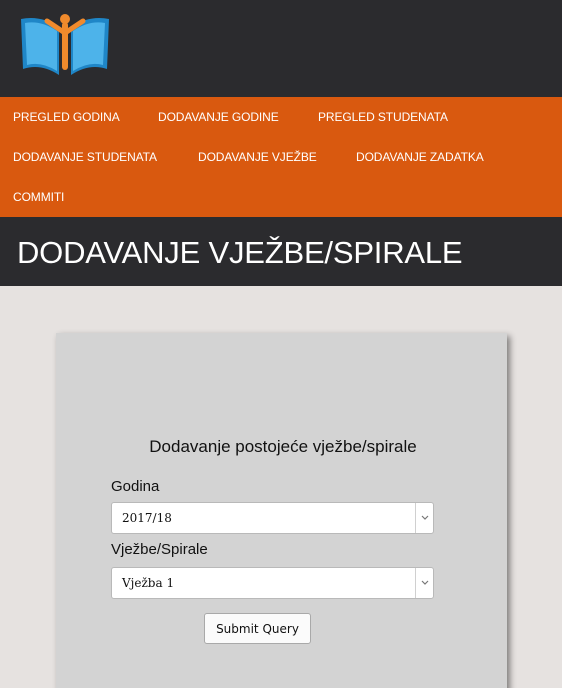 The image size is (562, 688). What do you see at coordinates (420, 157) in the screenshot?
I see `nav-dodavanje-zadatka: DODAVANJE ZADATKA` at bounding box center [420, 157].